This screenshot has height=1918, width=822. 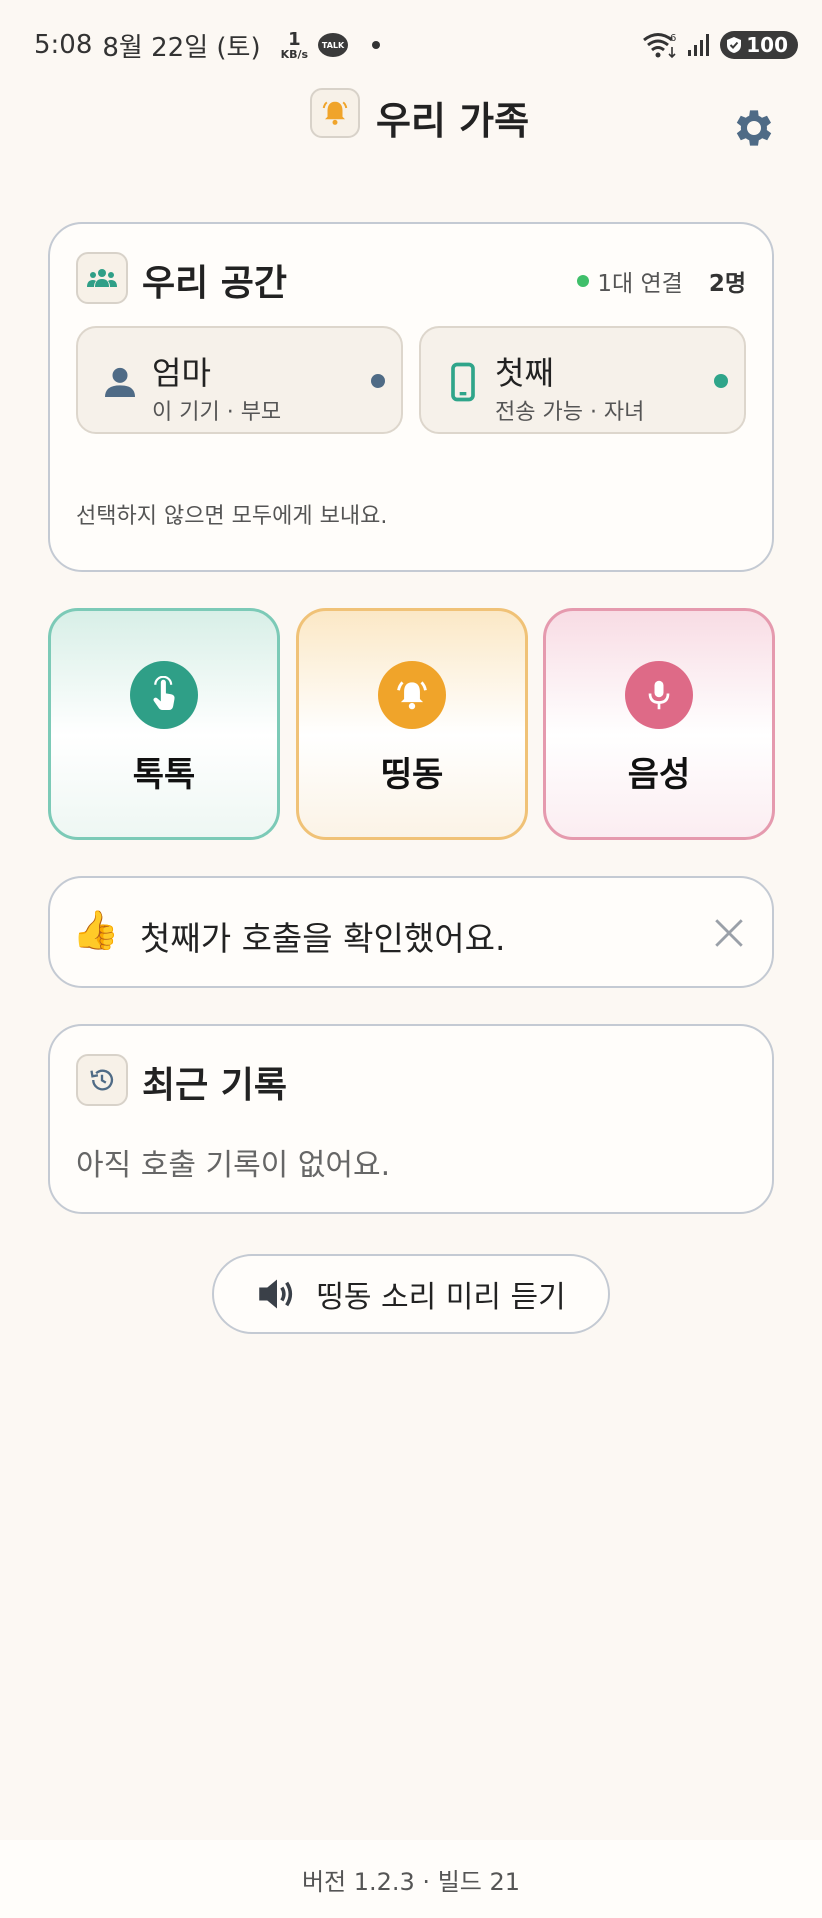 What do you see at coordinates (659, 775) in the screenshot?
I see `action-label: 음성` at bounding box center [659, 775].